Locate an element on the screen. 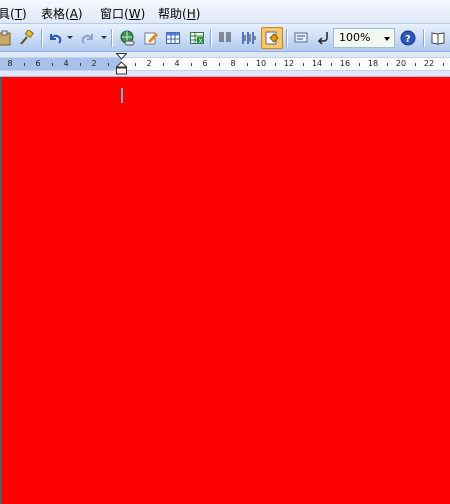 The width and height of the screenshot is (450, 504). menu-tools: 具(T) is located at coordinates (13, 13).